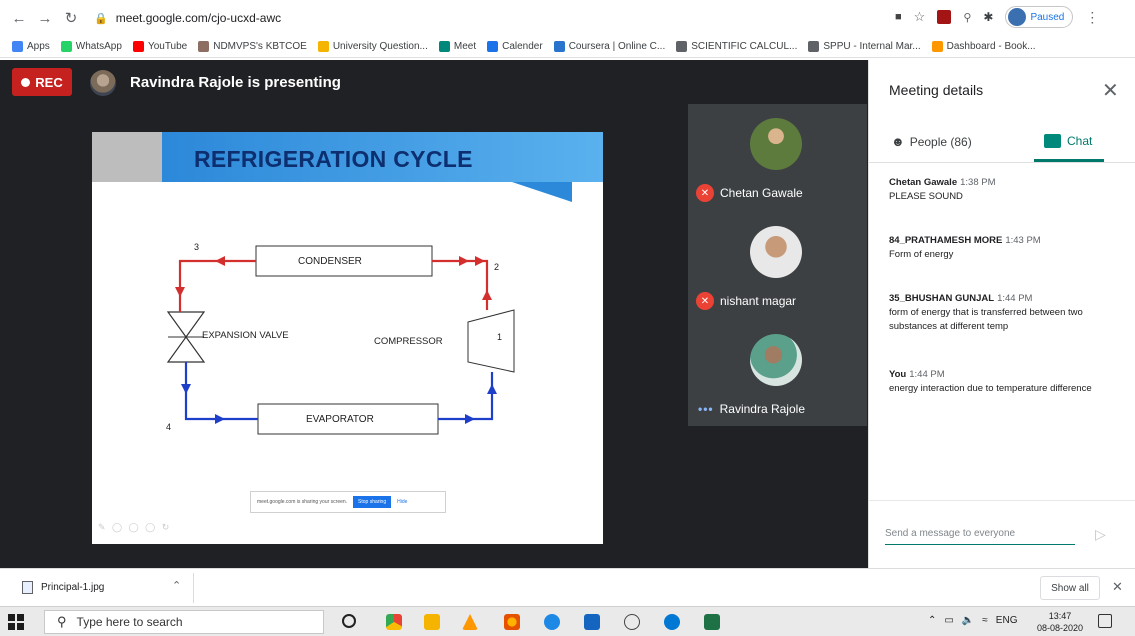 The width and height of the screenshot is (1135, 636). I want to click on rec-label: REC, so click(49, 82).